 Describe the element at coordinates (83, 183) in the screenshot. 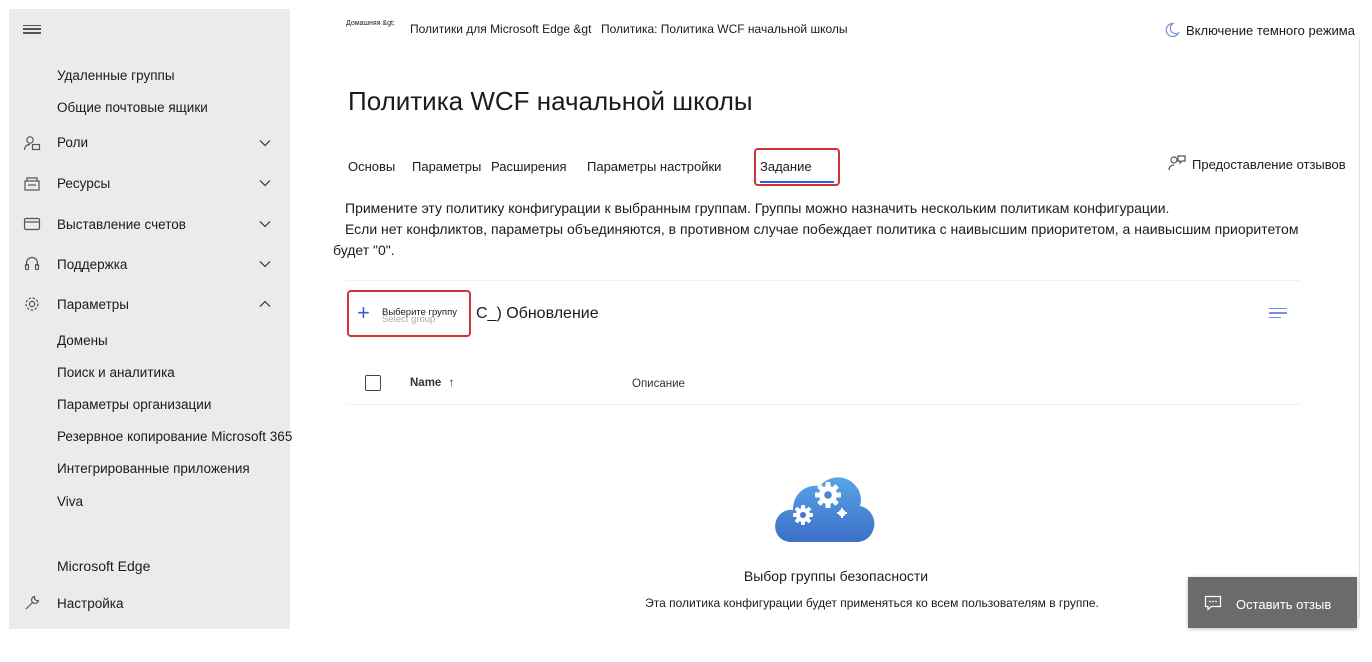

I see `nav-item-resources: Ресурсы` at that location.